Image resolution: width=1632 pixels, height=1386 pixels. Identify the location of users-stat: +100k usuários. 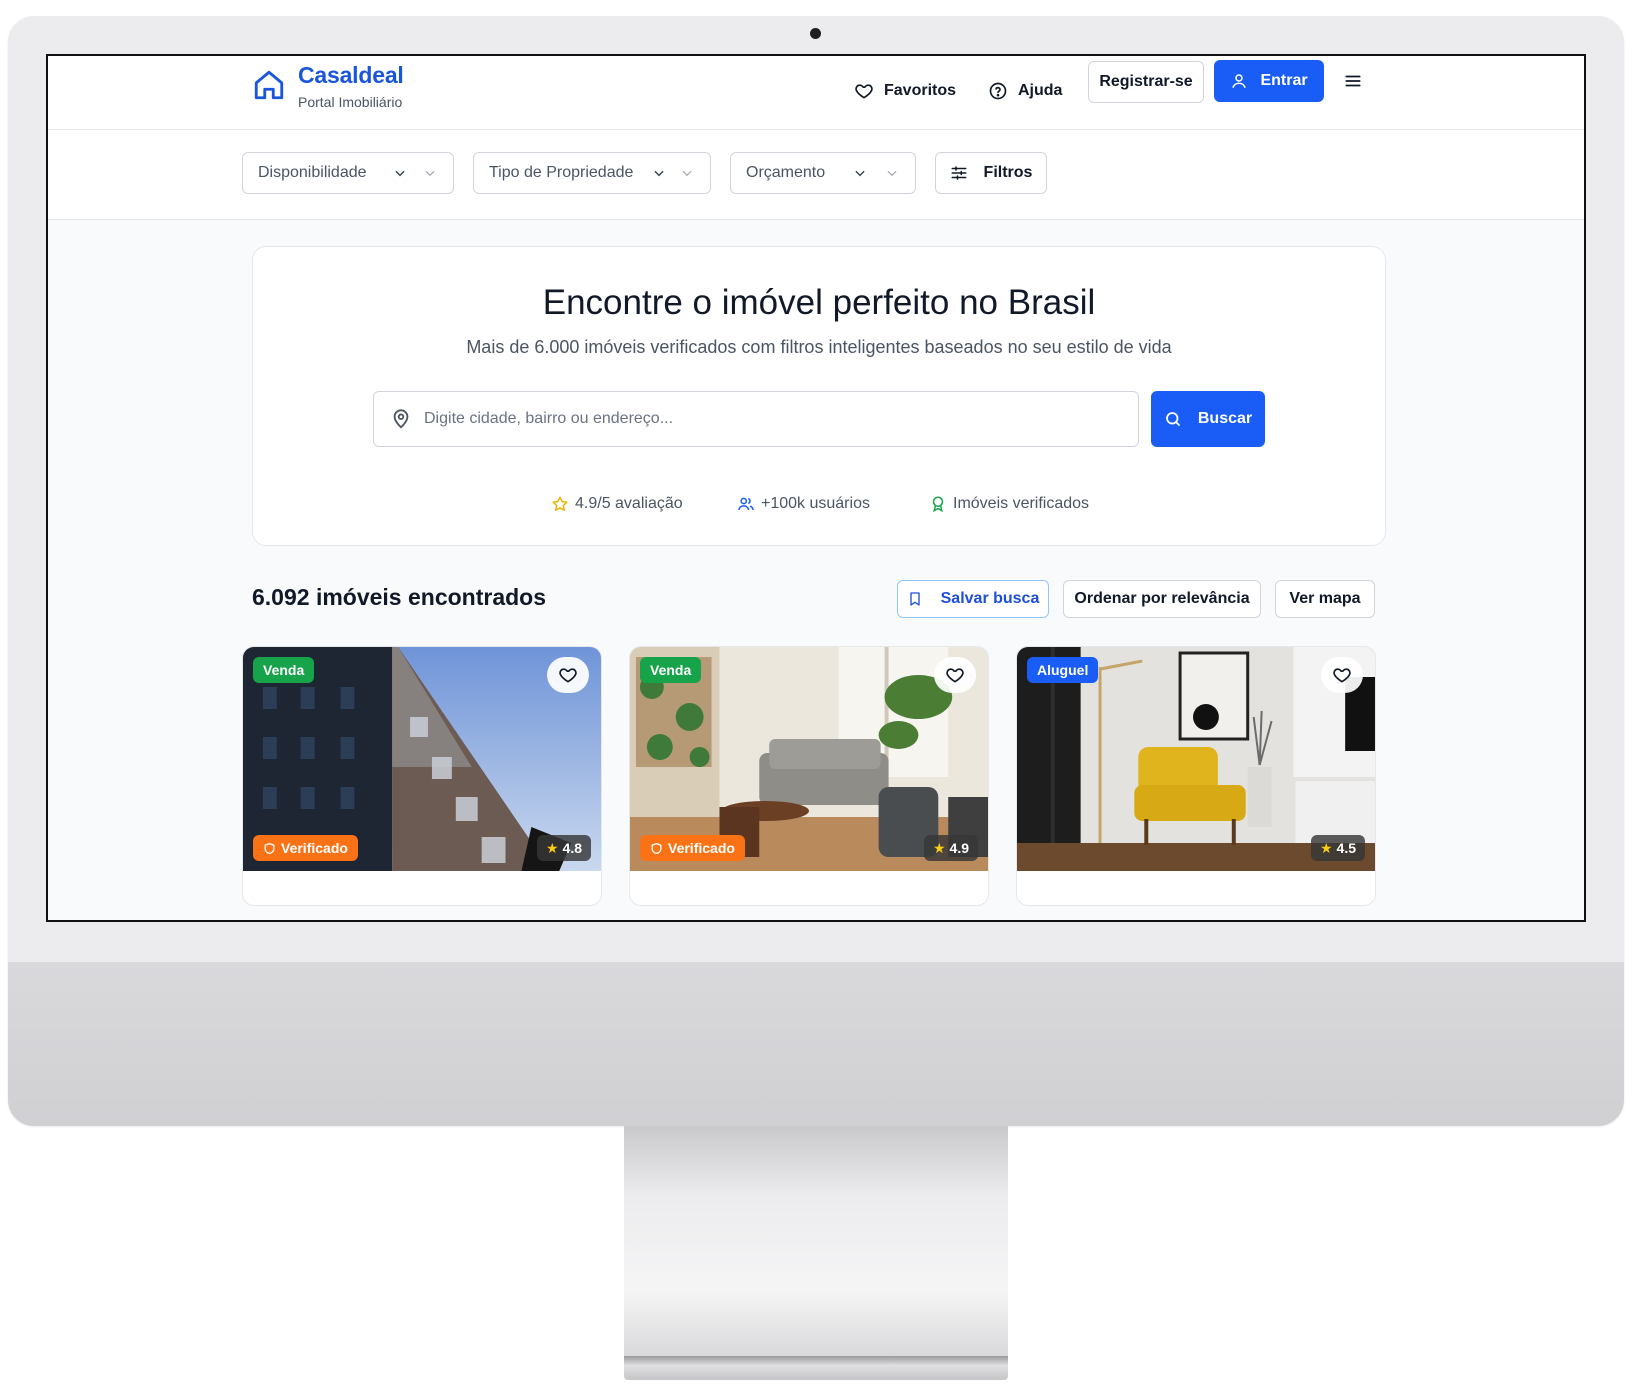
(803, 504).